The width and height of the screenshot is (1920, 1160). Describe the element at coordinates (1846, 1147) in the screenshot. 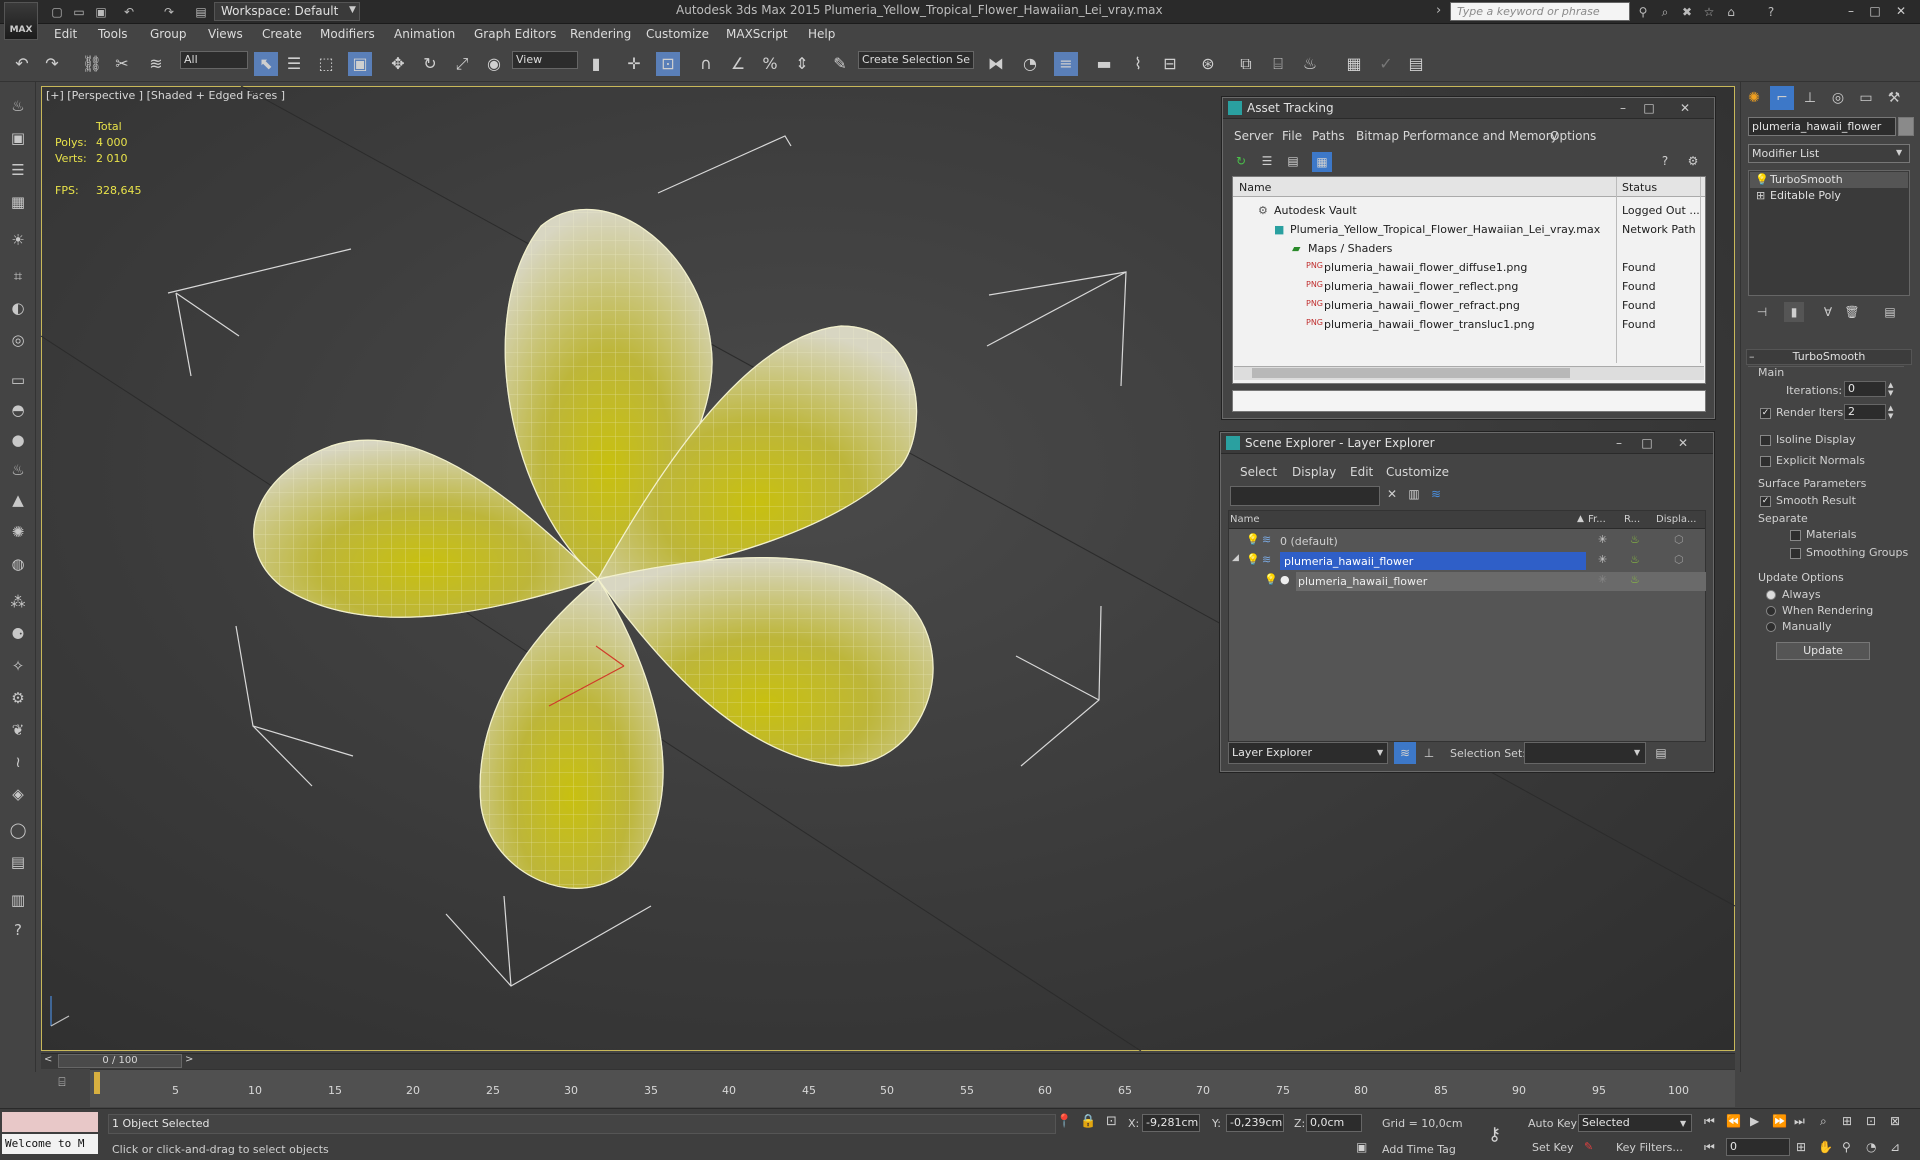

I see `walk-through-icon: ⚲` at that location.